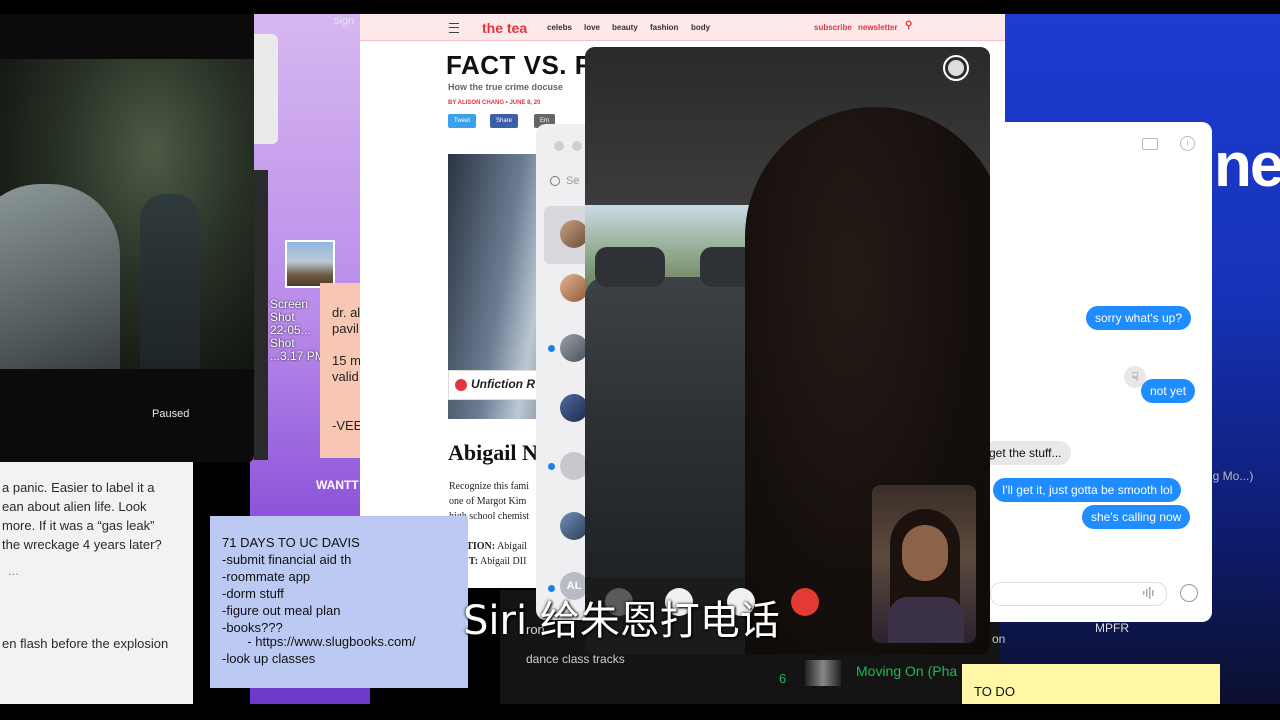  What do you see at coordinates (1091, 686) in the screenshot?
I see `sticky-note-yellow: TO DO` at bounding box center [1091, 686].